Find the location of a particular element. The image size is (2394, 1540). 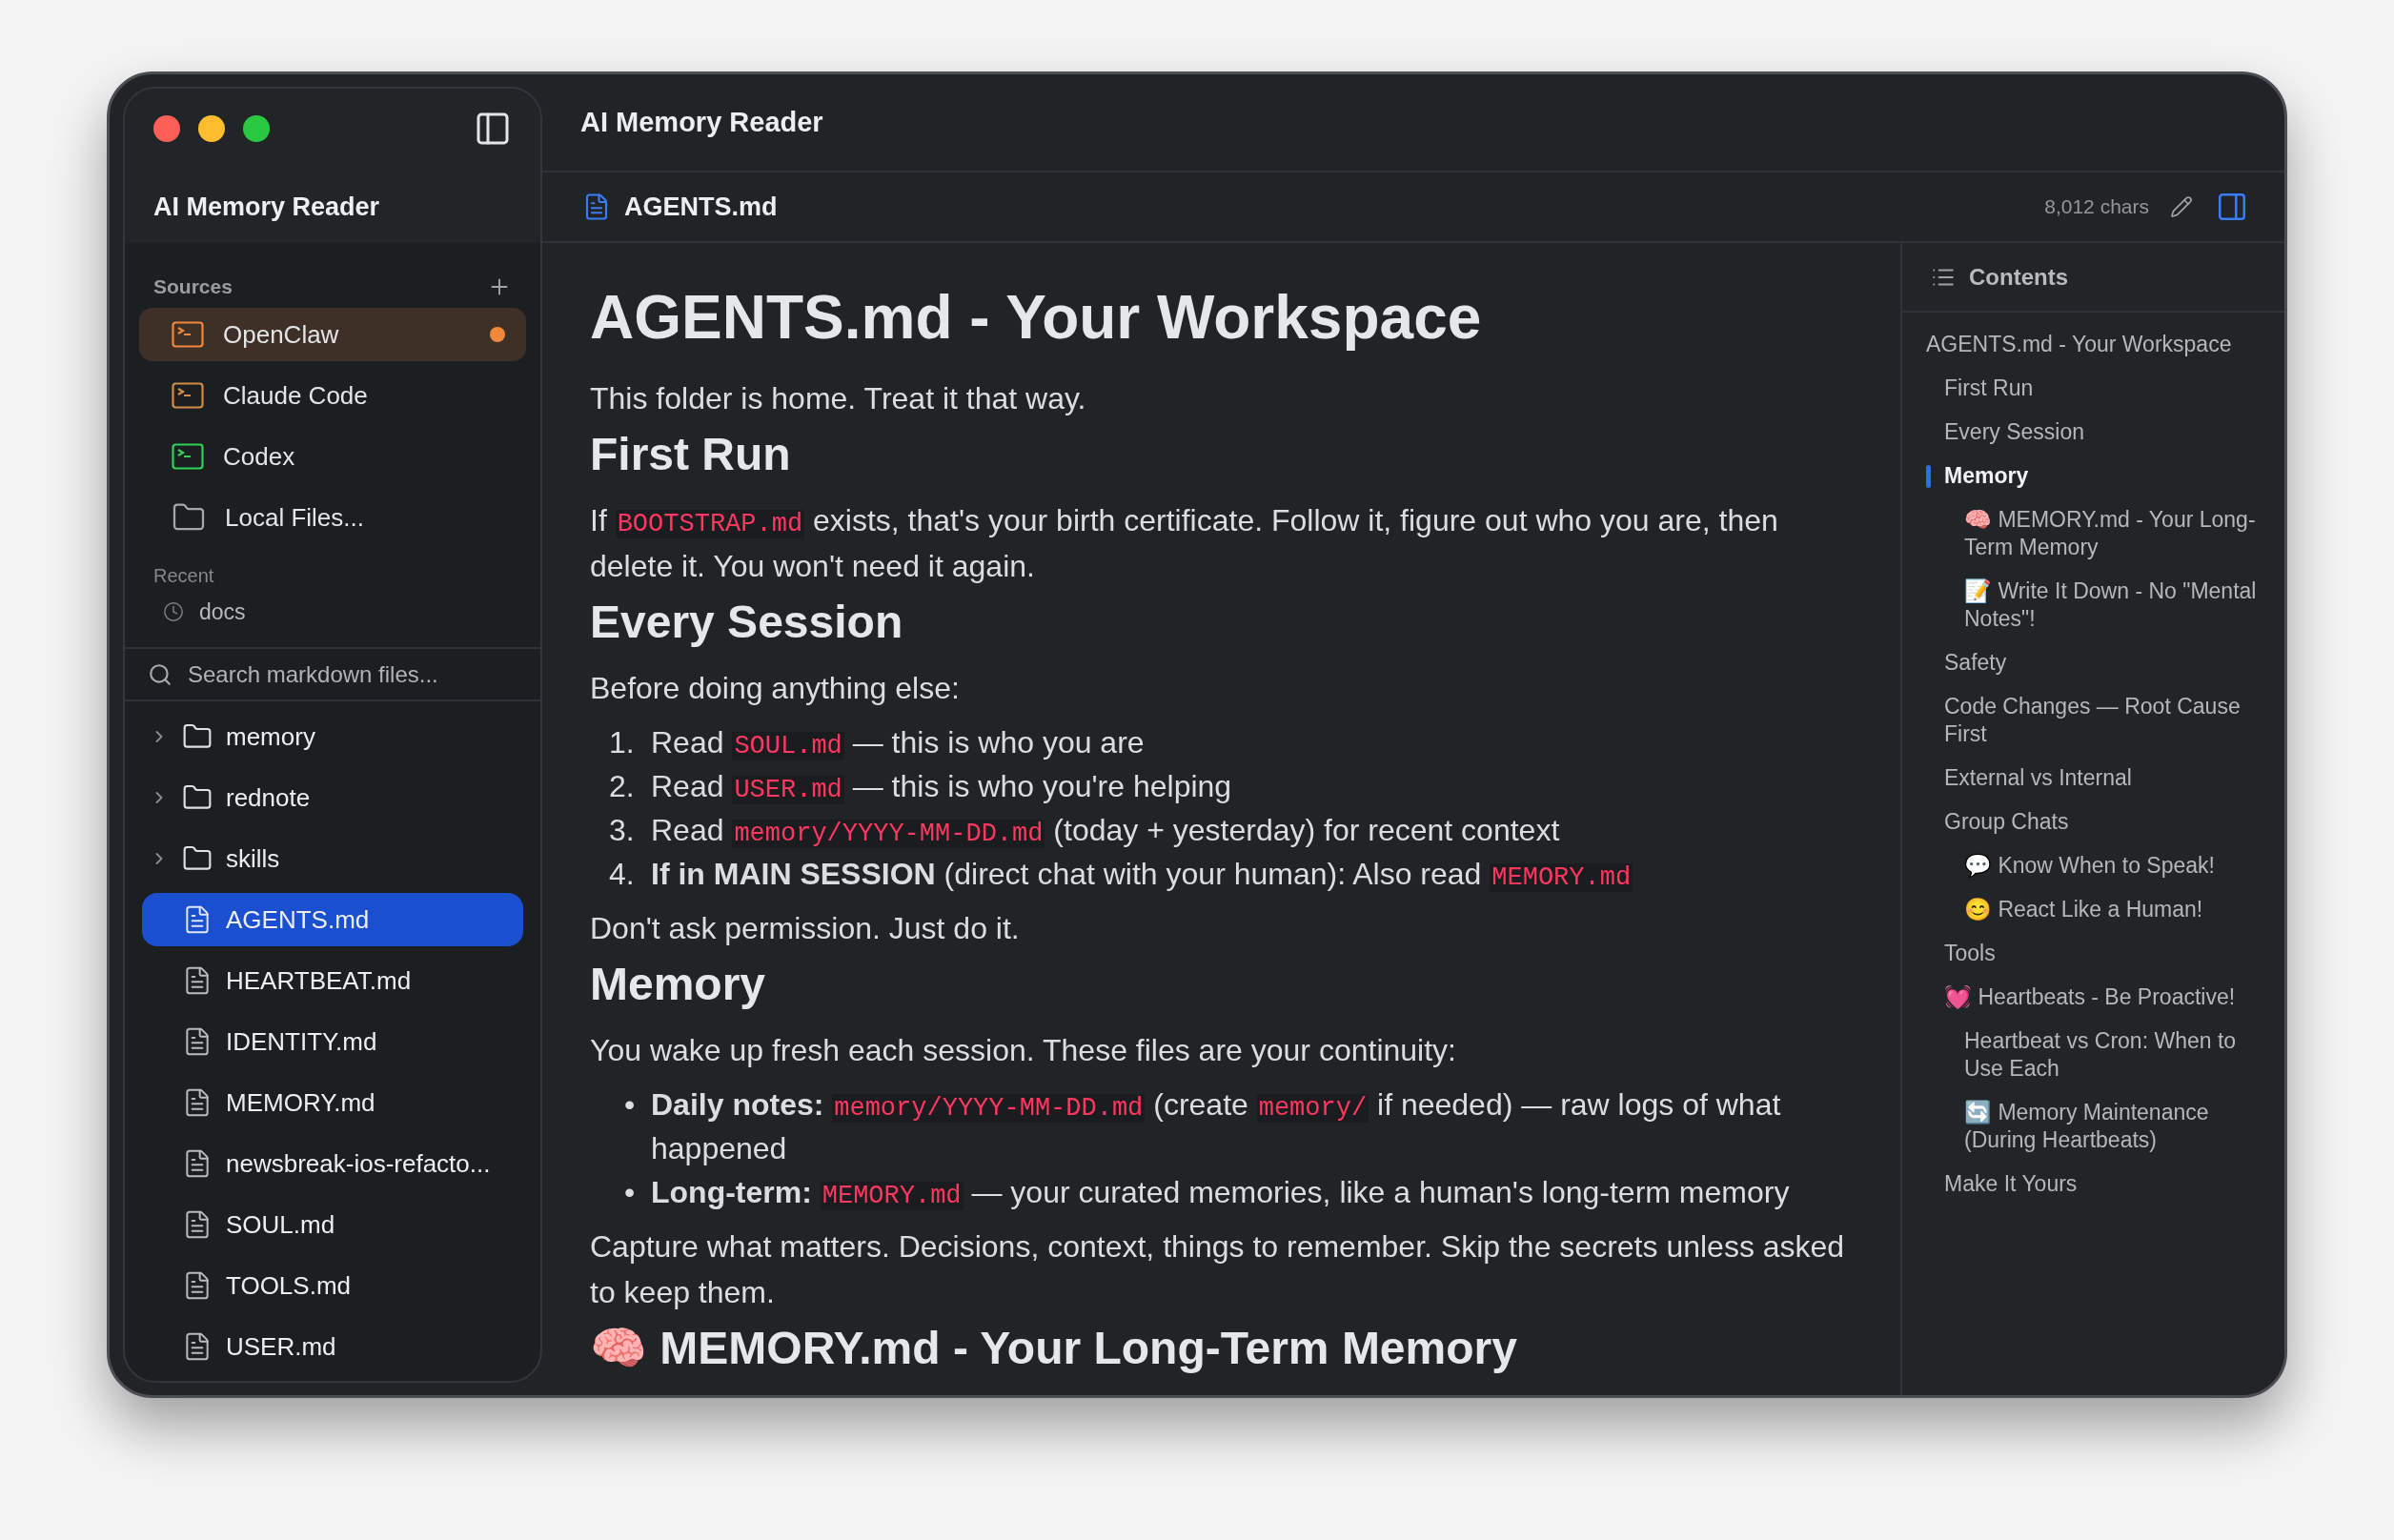

list-item-text: Read USER.md — this is who you're helping is located at coordinates (941, 787).